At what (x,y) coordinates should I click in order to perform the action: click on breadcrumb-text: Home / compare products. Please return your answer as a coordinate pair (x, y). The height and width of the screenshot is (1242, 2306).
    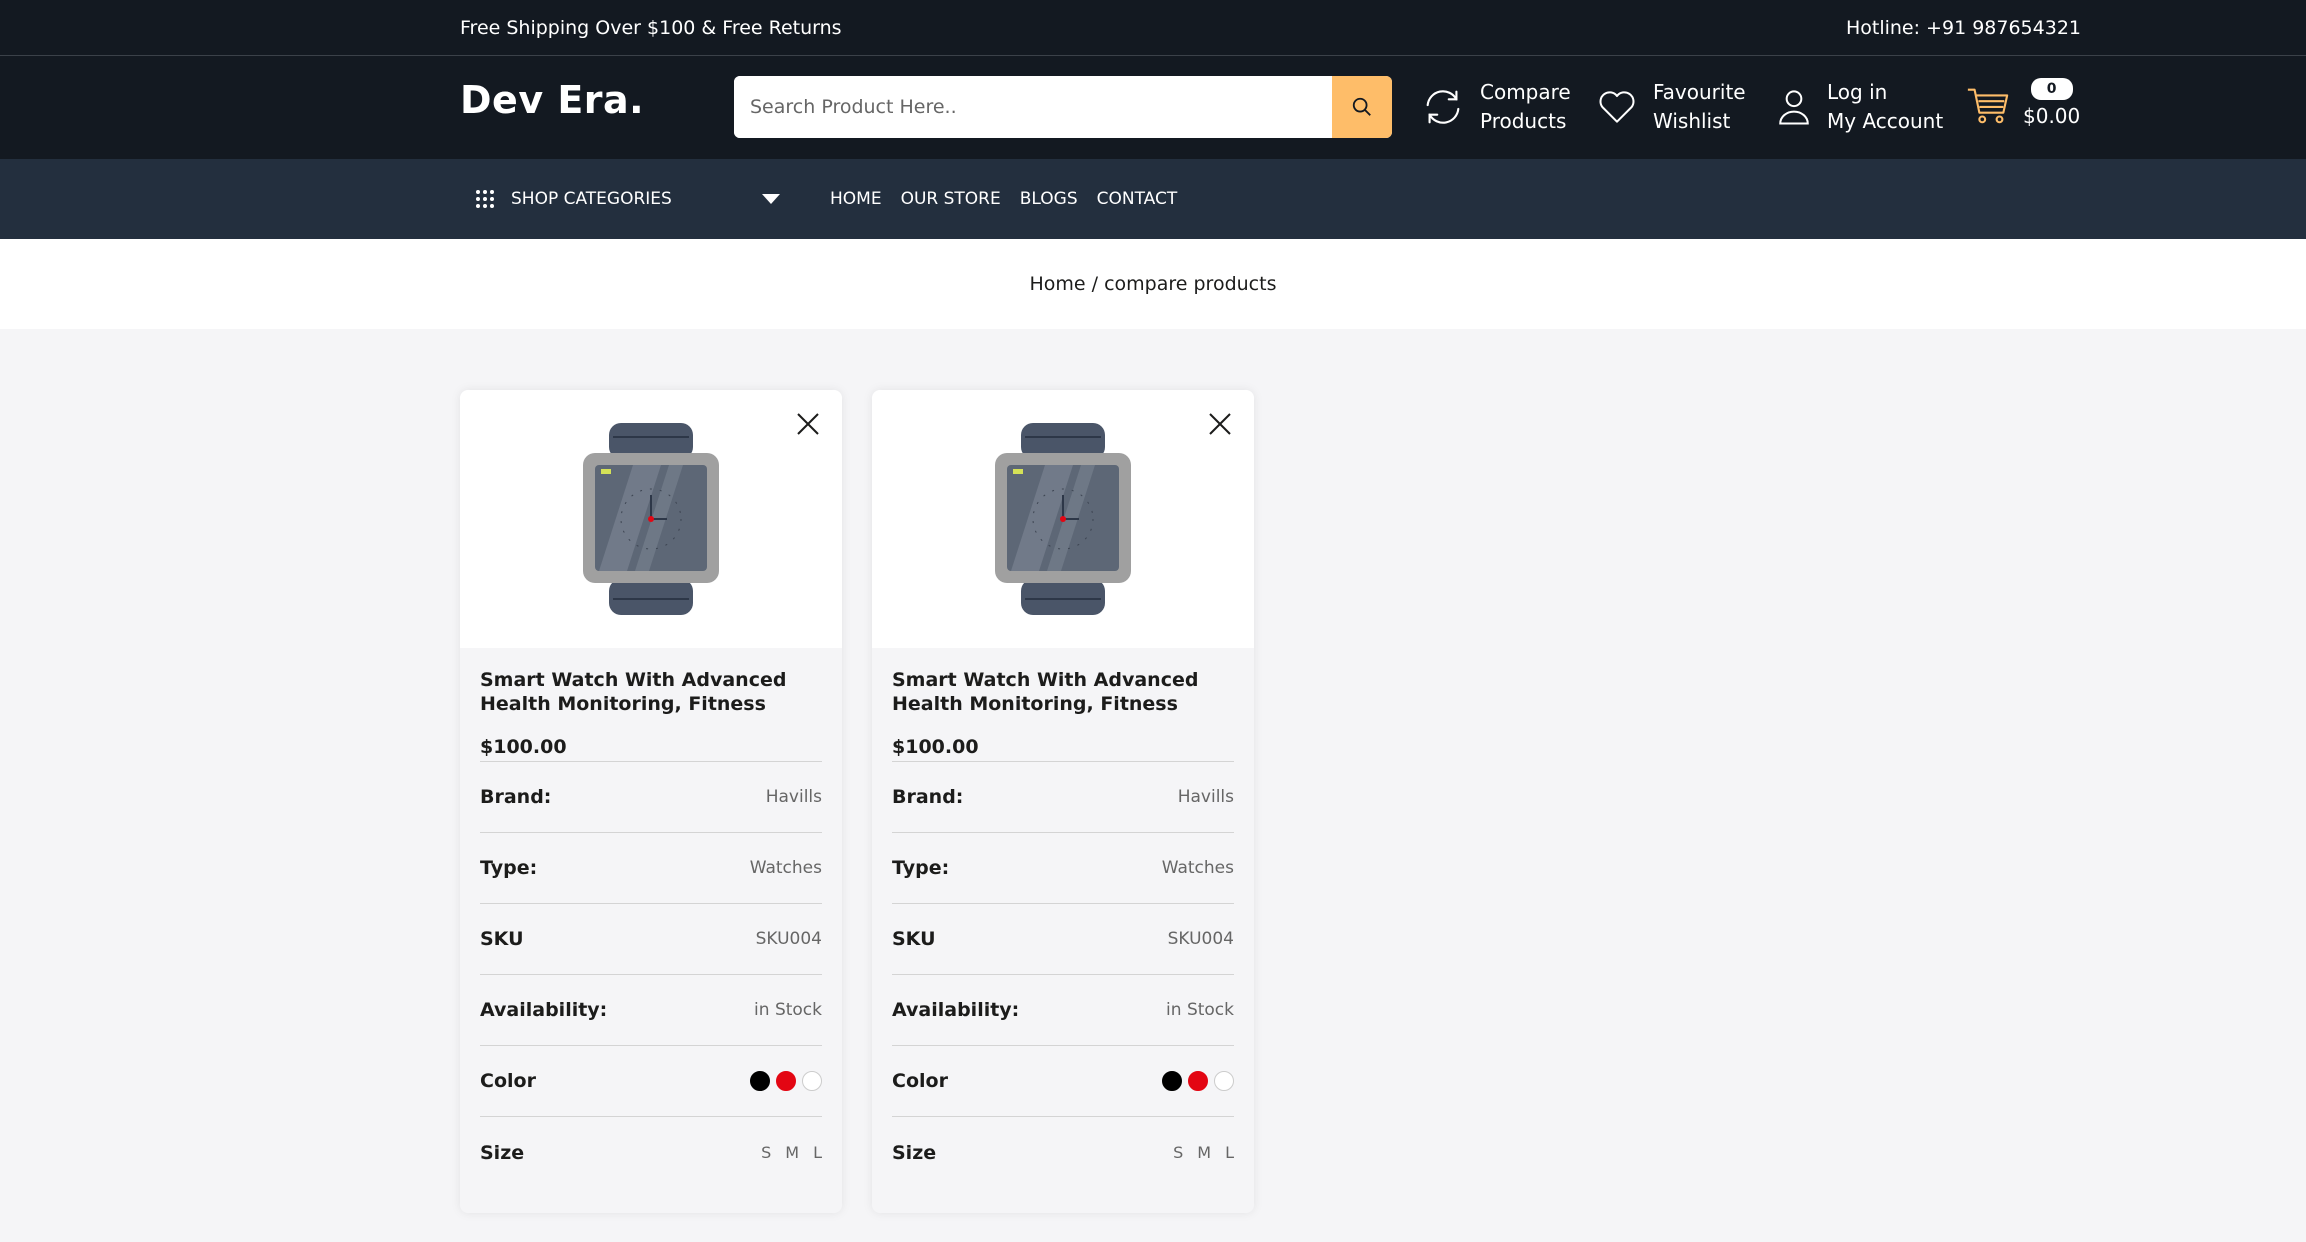
    Looking at the image, I should click on (1153, 284).